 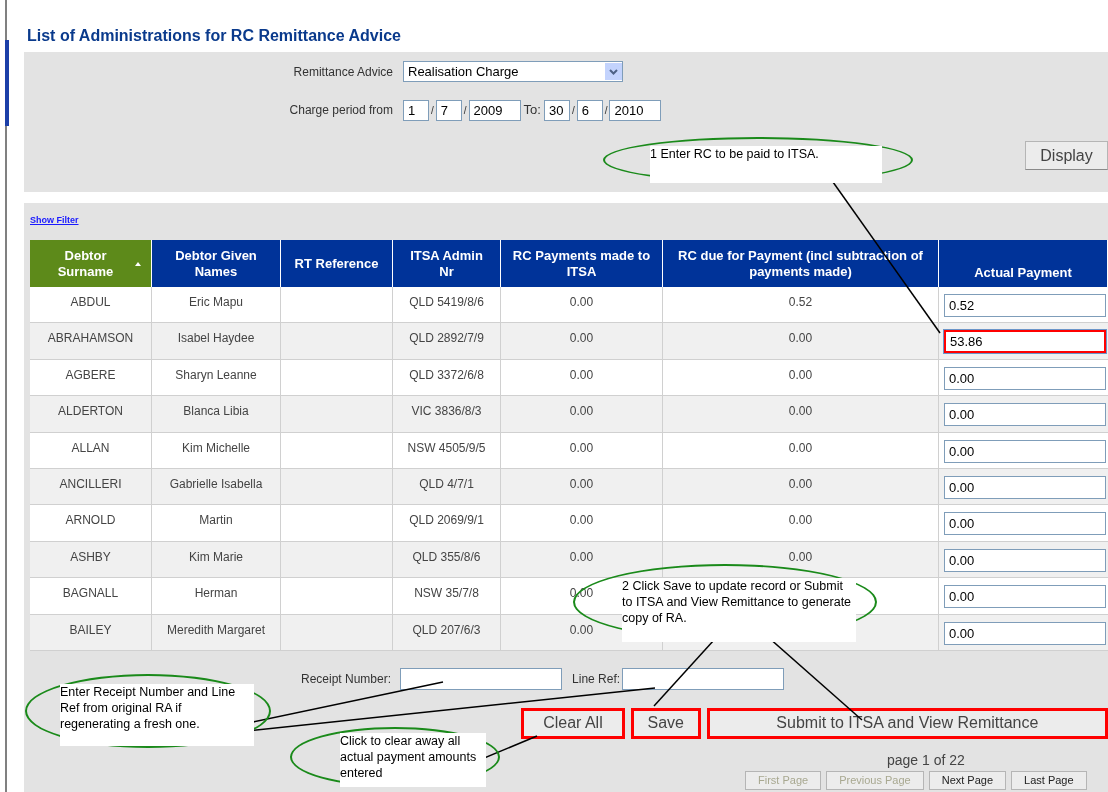 I want to click on column-header: ITSA Admin Nr, so click(x=447, y=263).